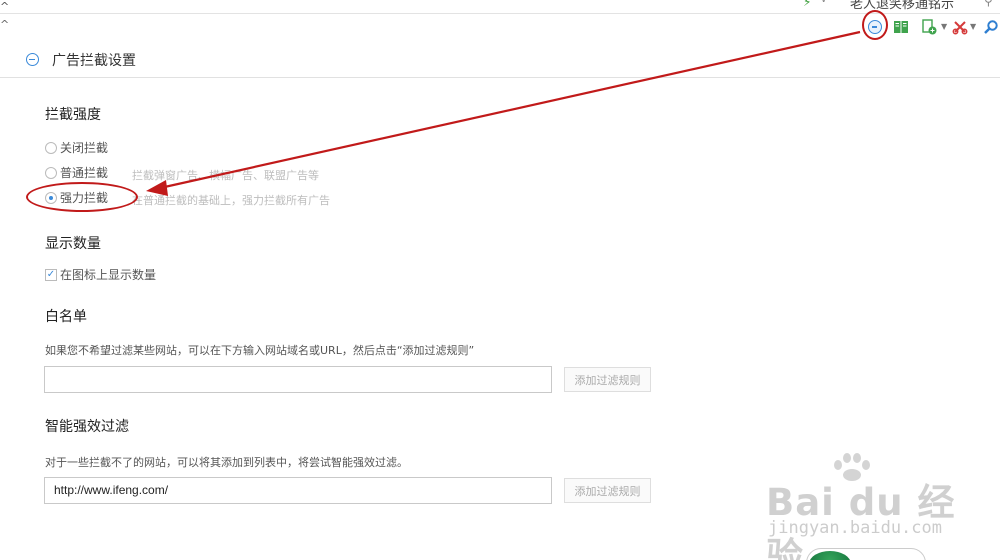 The height and width of the screenshot is (560, 1000). What do you see at coordinates (84, 173) in the screenshot?
I see `option-label: 普通拦截` at bounding box center [84, 173].